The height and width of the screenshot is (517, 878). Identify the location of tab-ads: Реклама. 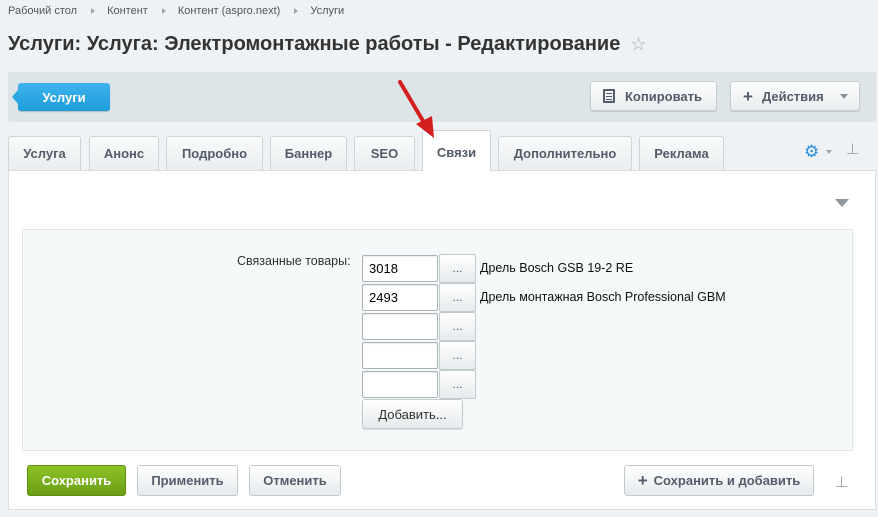
(681, 153).